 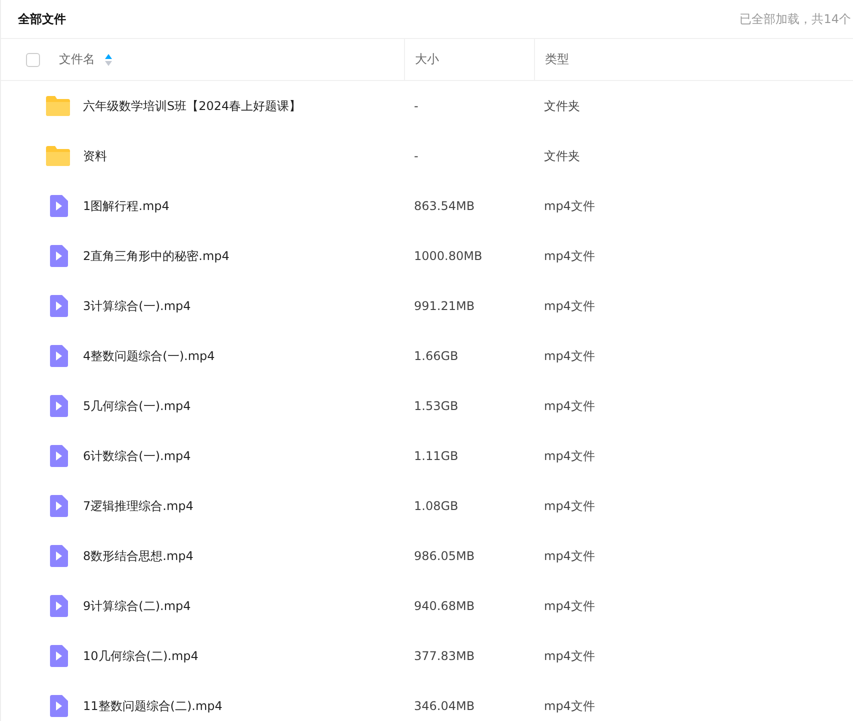 What do you see at coordinates (149, 356) in the screenshot?
I see `file-name: 4整数问题综合(一).mp4` at bounding box center [149, 356].